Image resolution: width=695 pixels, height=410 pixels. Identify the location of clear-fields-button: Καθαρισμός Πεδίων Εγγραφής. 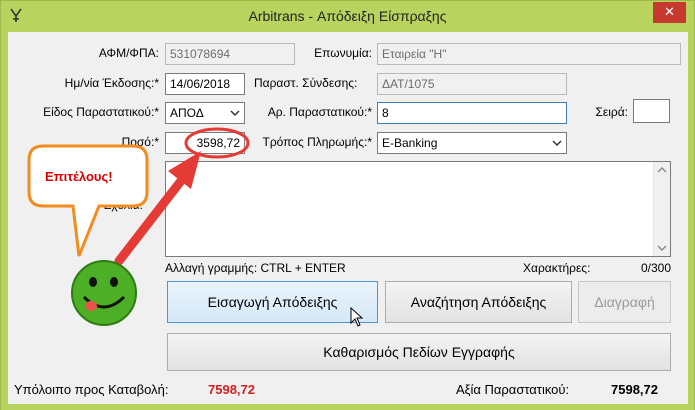
(419, 352).